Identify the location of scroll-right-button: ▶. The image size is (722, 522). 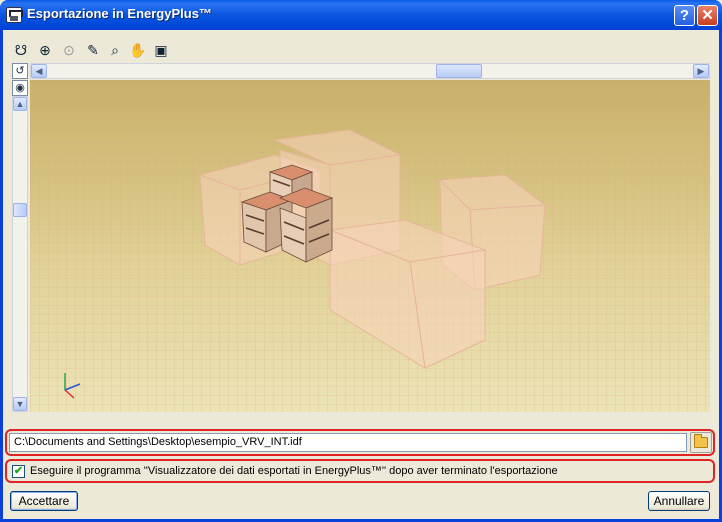
(701, 71).